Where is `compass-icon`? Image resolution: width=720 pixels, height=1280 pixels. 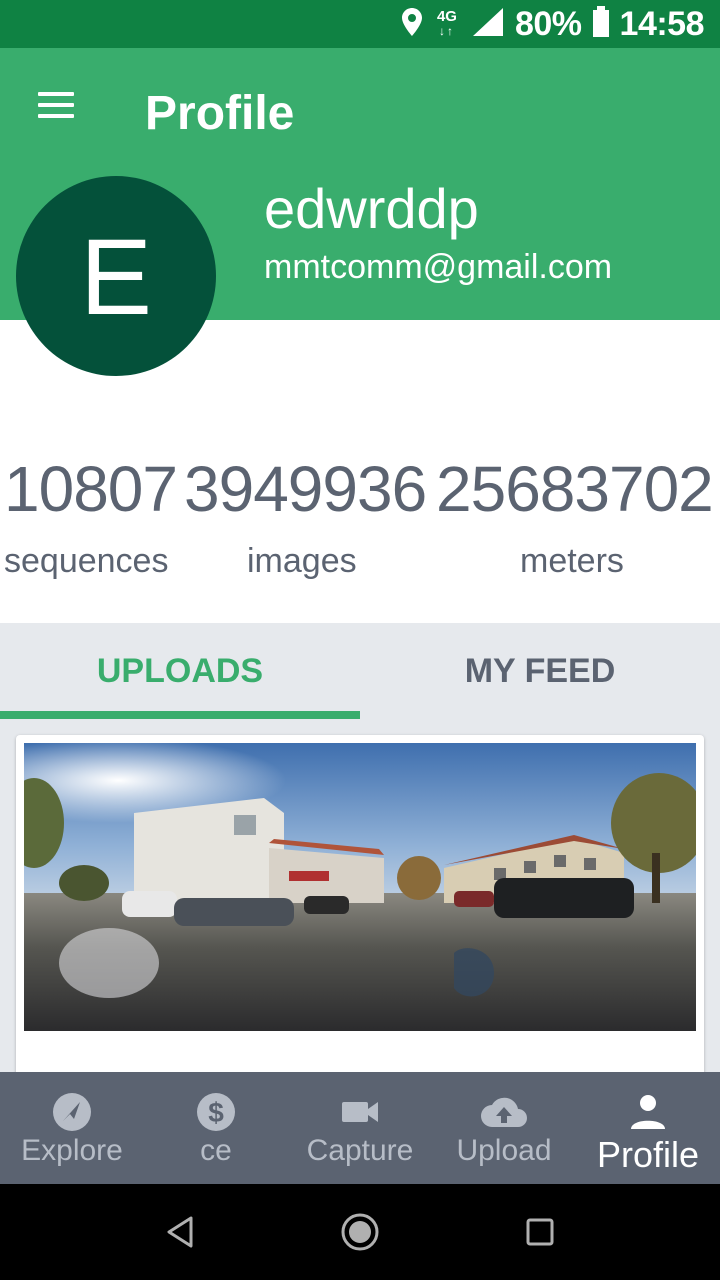
compass-icon is located at coordinates (72, 1112).